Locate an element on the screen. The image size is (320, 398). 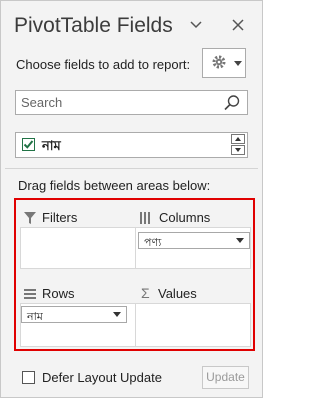
pane-options-chevron-icon is located at coordinates (196, 26).